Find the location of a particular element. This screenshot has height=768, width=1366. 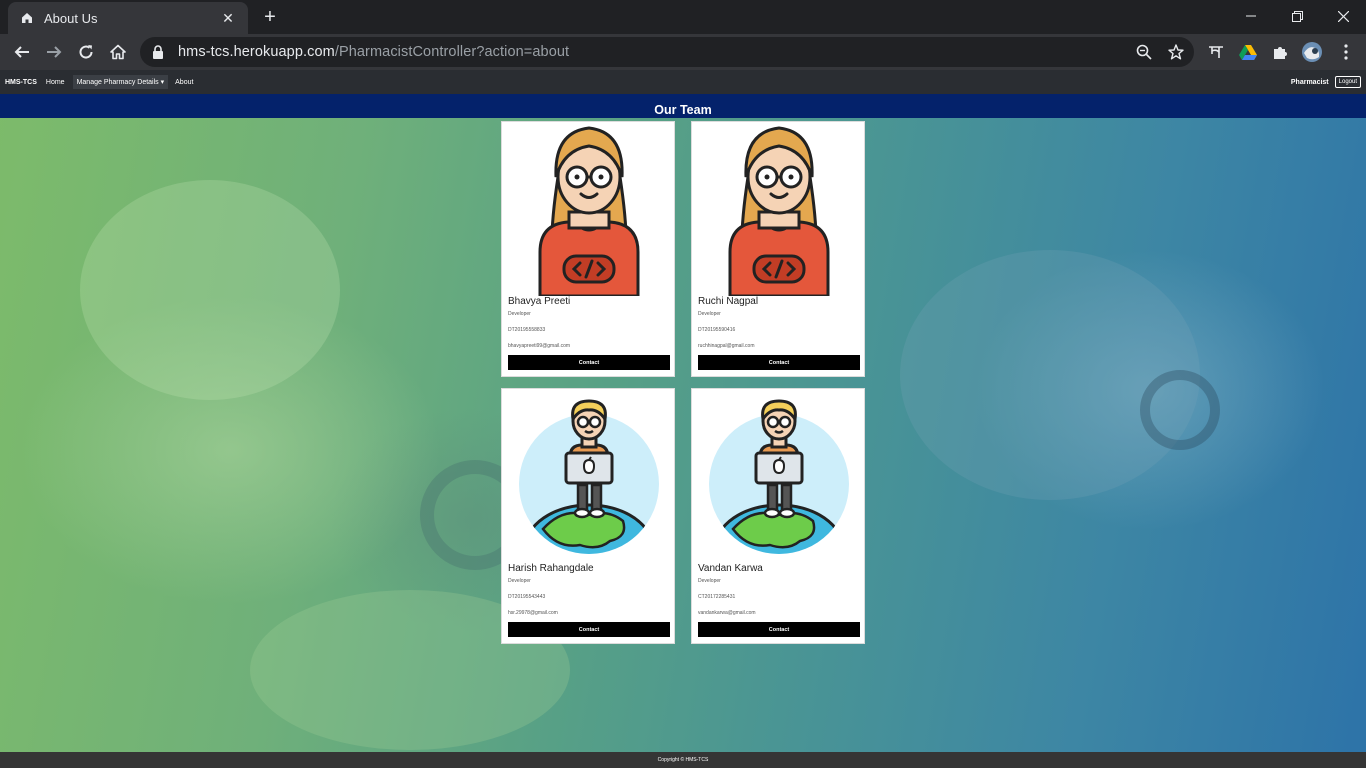

nav-home-link: Home is located at coordinates (55, 82).